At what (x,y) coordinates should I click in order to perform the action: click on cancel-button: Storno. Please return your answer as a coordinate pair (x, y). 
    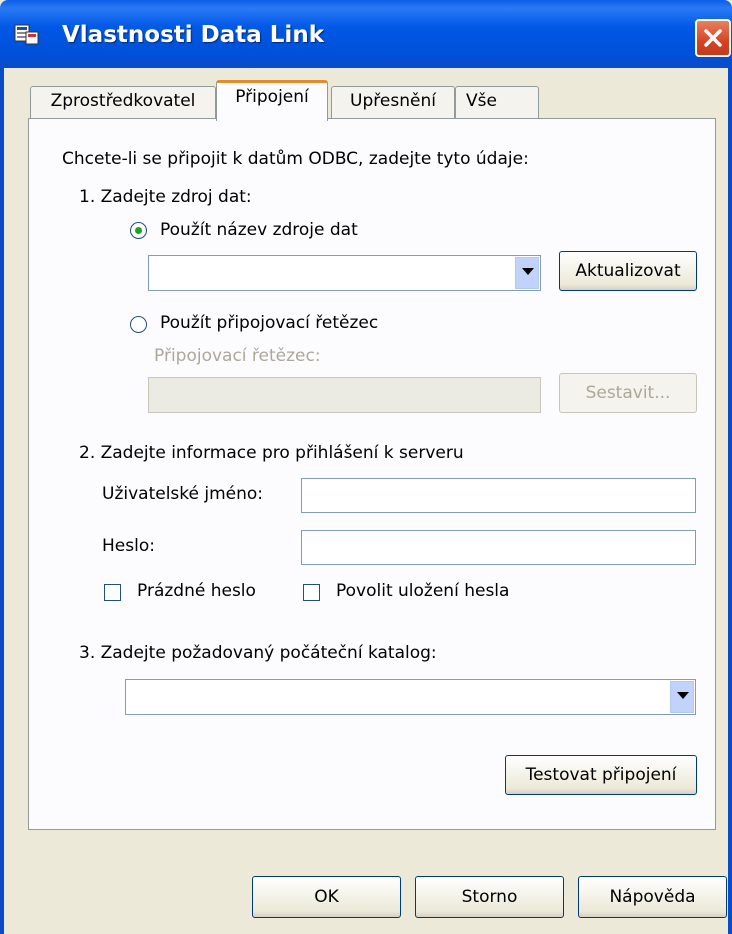
    Looking at the image, I should click on (489, 897).